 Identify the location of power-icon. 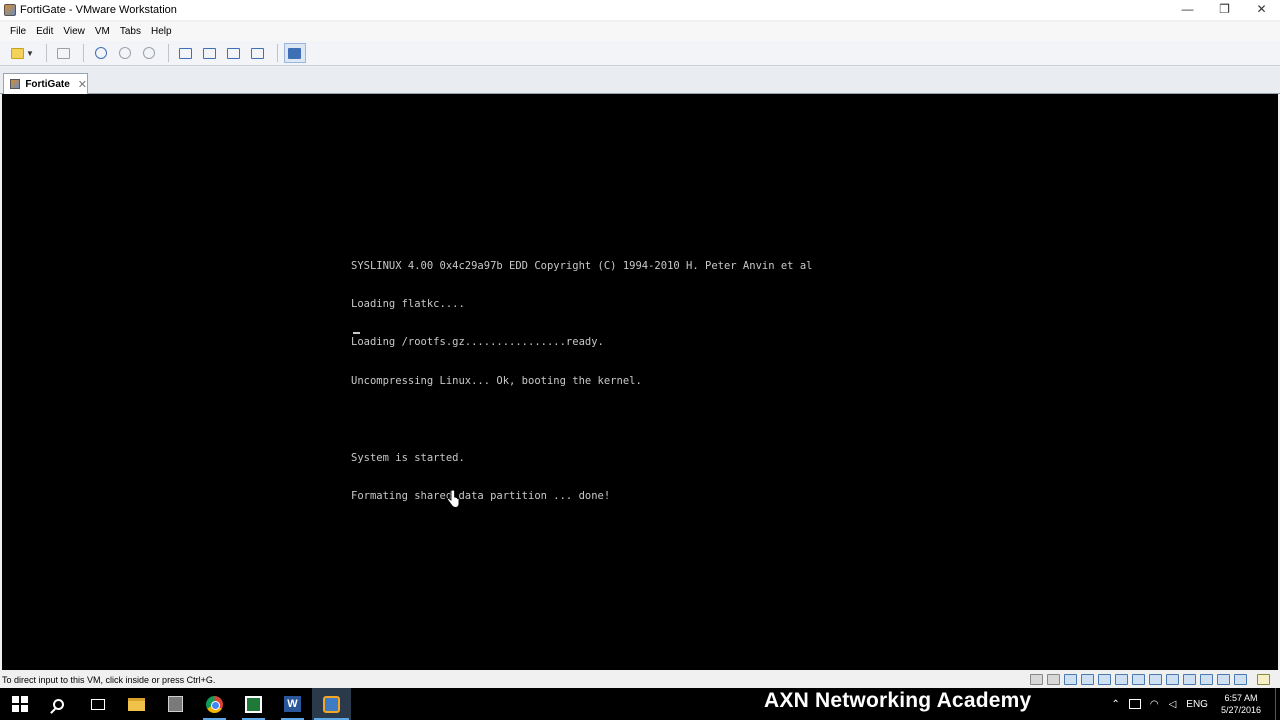
(17, 53).